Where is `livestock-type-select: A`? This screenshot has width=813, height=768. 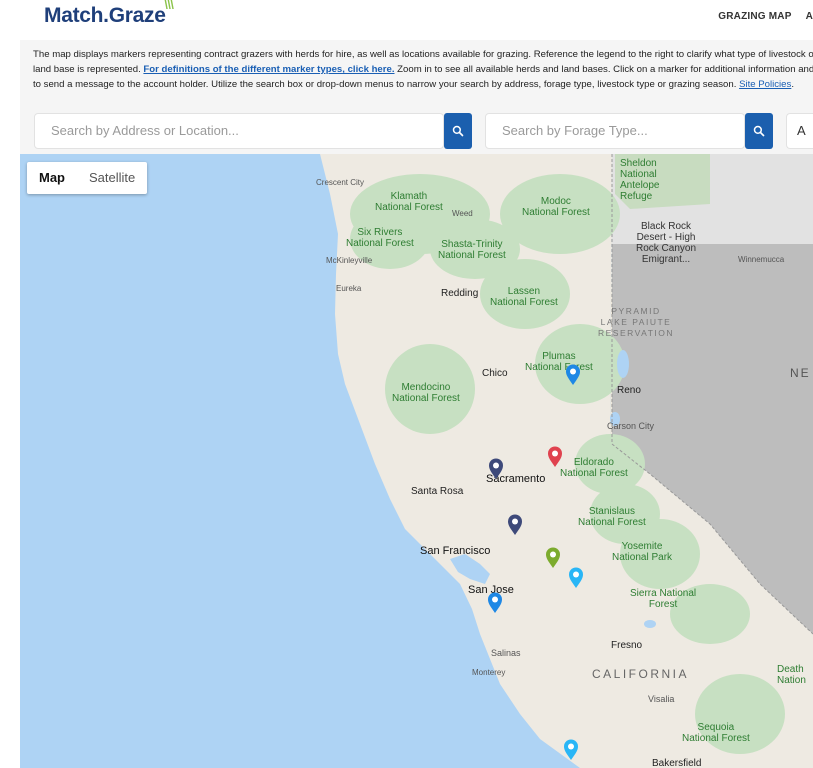 livestock-type-select: A is located at coordinates (799, 131).